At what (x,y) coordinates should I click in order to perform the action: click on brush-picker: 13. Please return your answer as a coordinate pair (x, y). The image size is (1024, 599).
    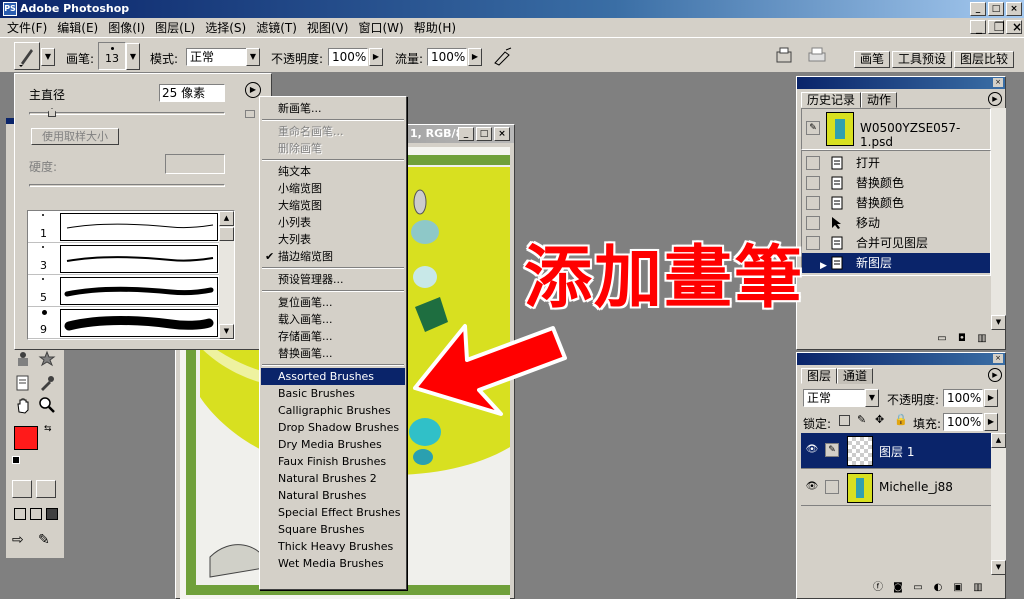
    Looking at the image, I should click on (112, 56).